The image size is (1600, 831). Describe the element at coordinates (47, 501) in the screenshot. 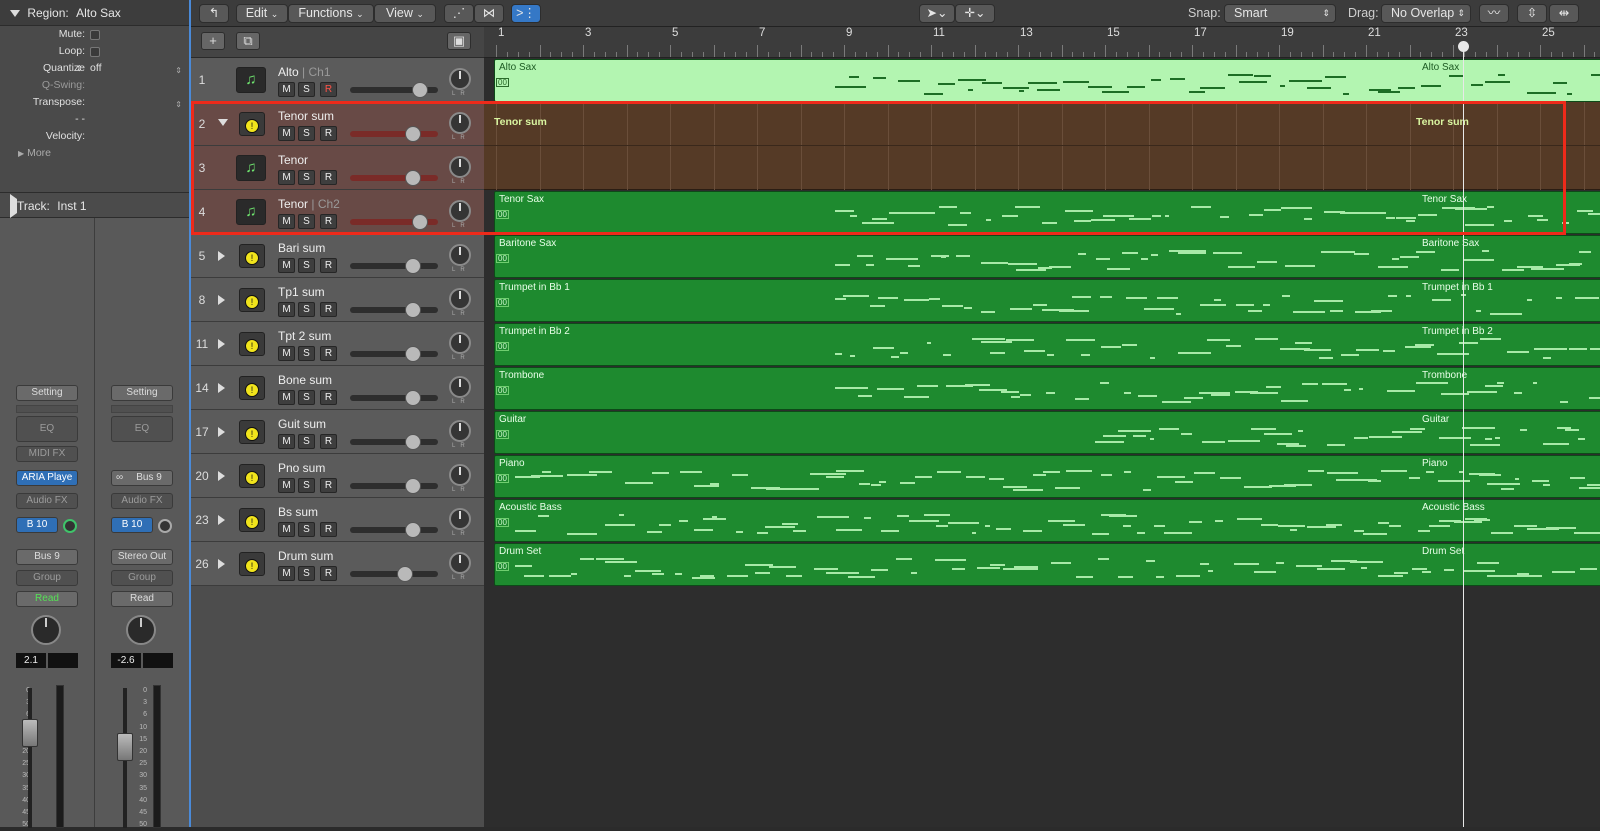

I see `audio-fx-button: Audio FX` at that location.